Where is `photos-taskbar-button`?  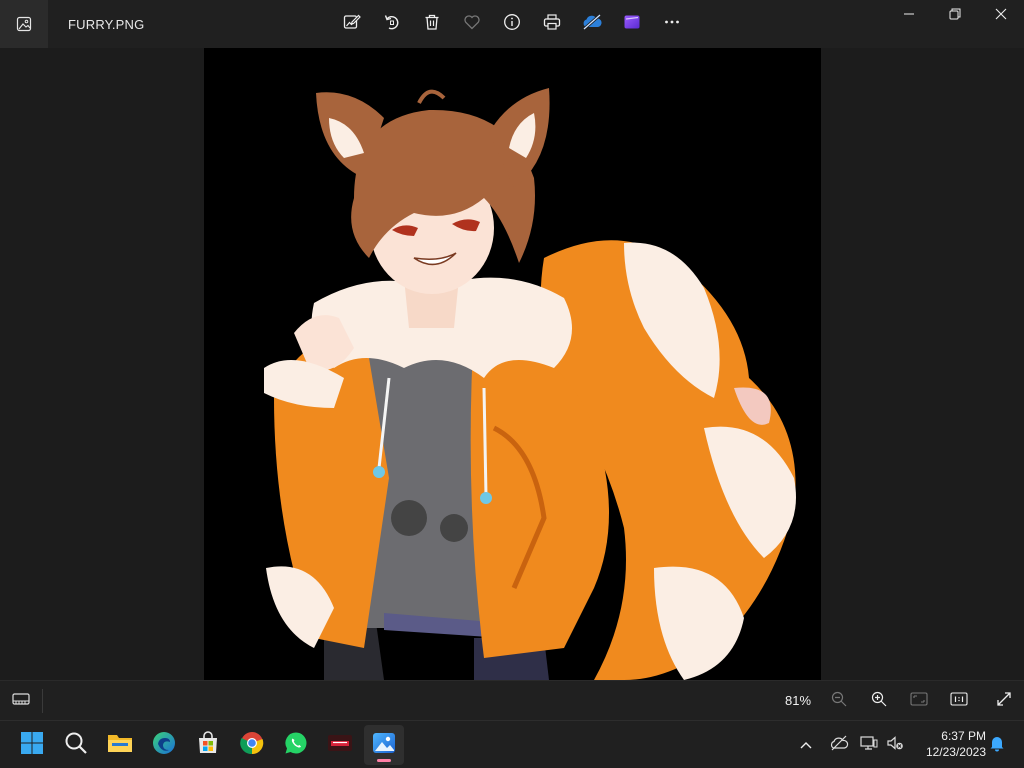 photos-taskbar-button is located at coordinates (384, 745).